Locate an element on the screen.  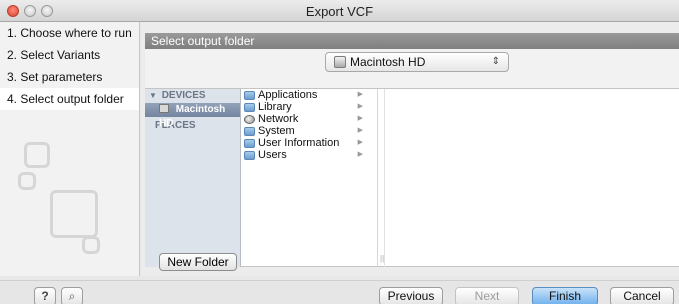
dropdown-arrows-icon: ⇕ is located at coordinates (495, 61).